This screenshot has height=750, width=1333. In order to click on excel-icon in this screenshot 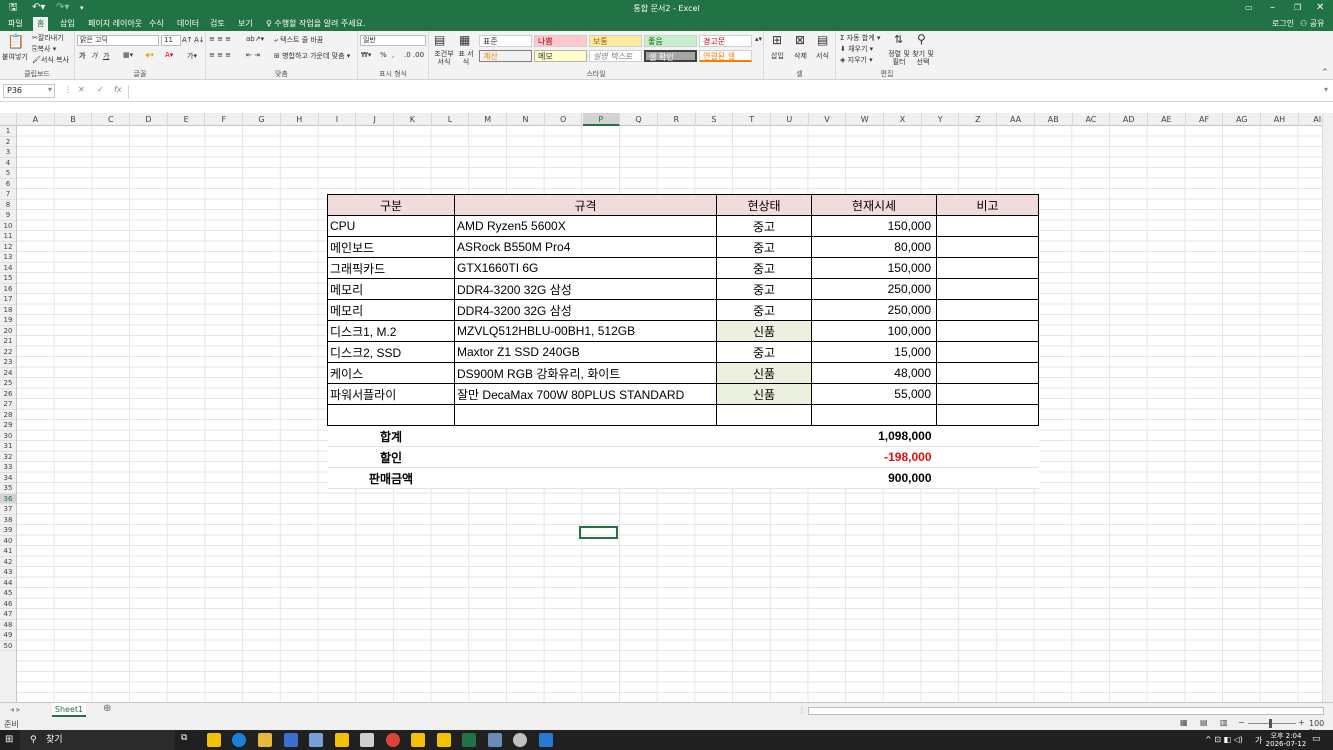, I will do `click(469, 740)`.